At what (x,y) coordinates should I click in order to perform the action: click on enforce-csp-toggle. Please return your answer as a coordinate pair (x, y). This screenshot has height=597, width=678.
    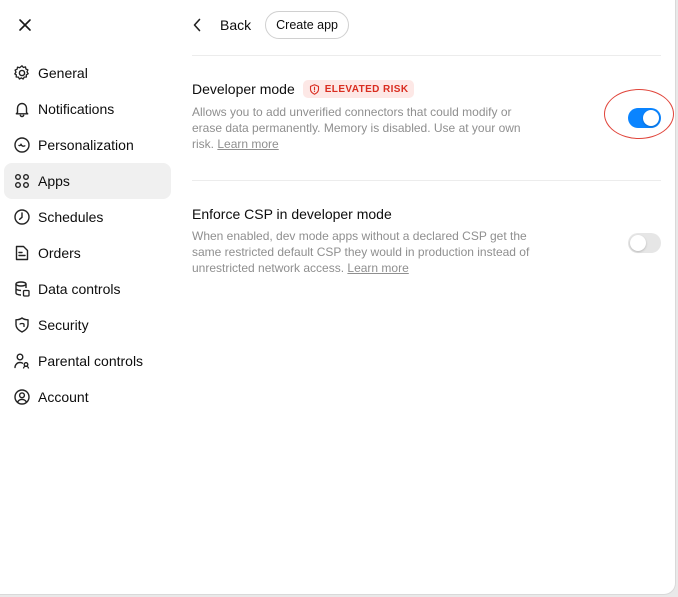
    Looking at the image, I should click on (644, 243).